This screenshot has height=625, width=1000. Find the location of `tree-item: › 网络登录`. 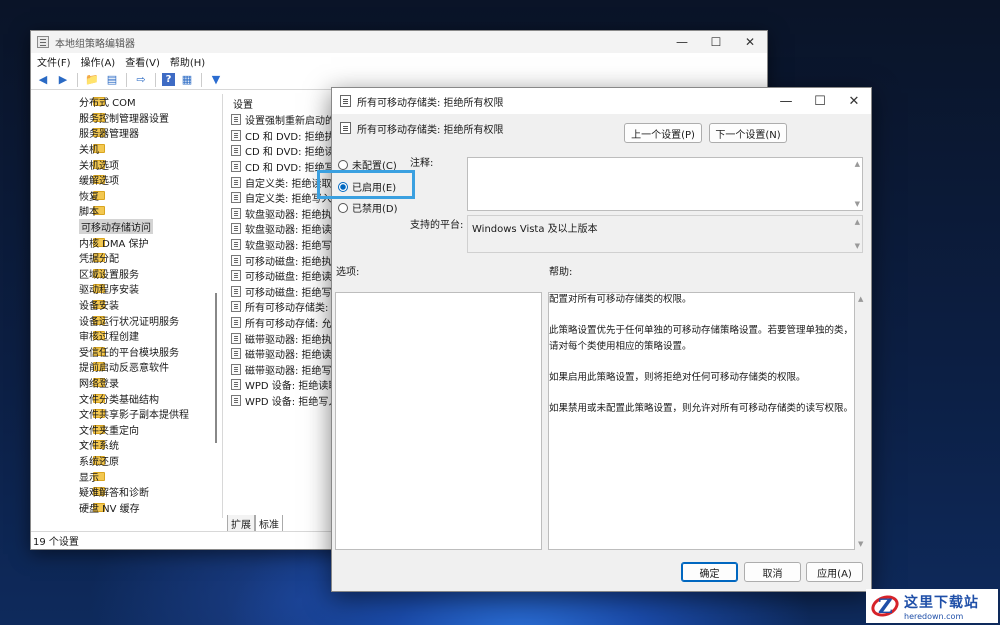

tree-item: › 网络登录 is located at coordinates (126, 383).